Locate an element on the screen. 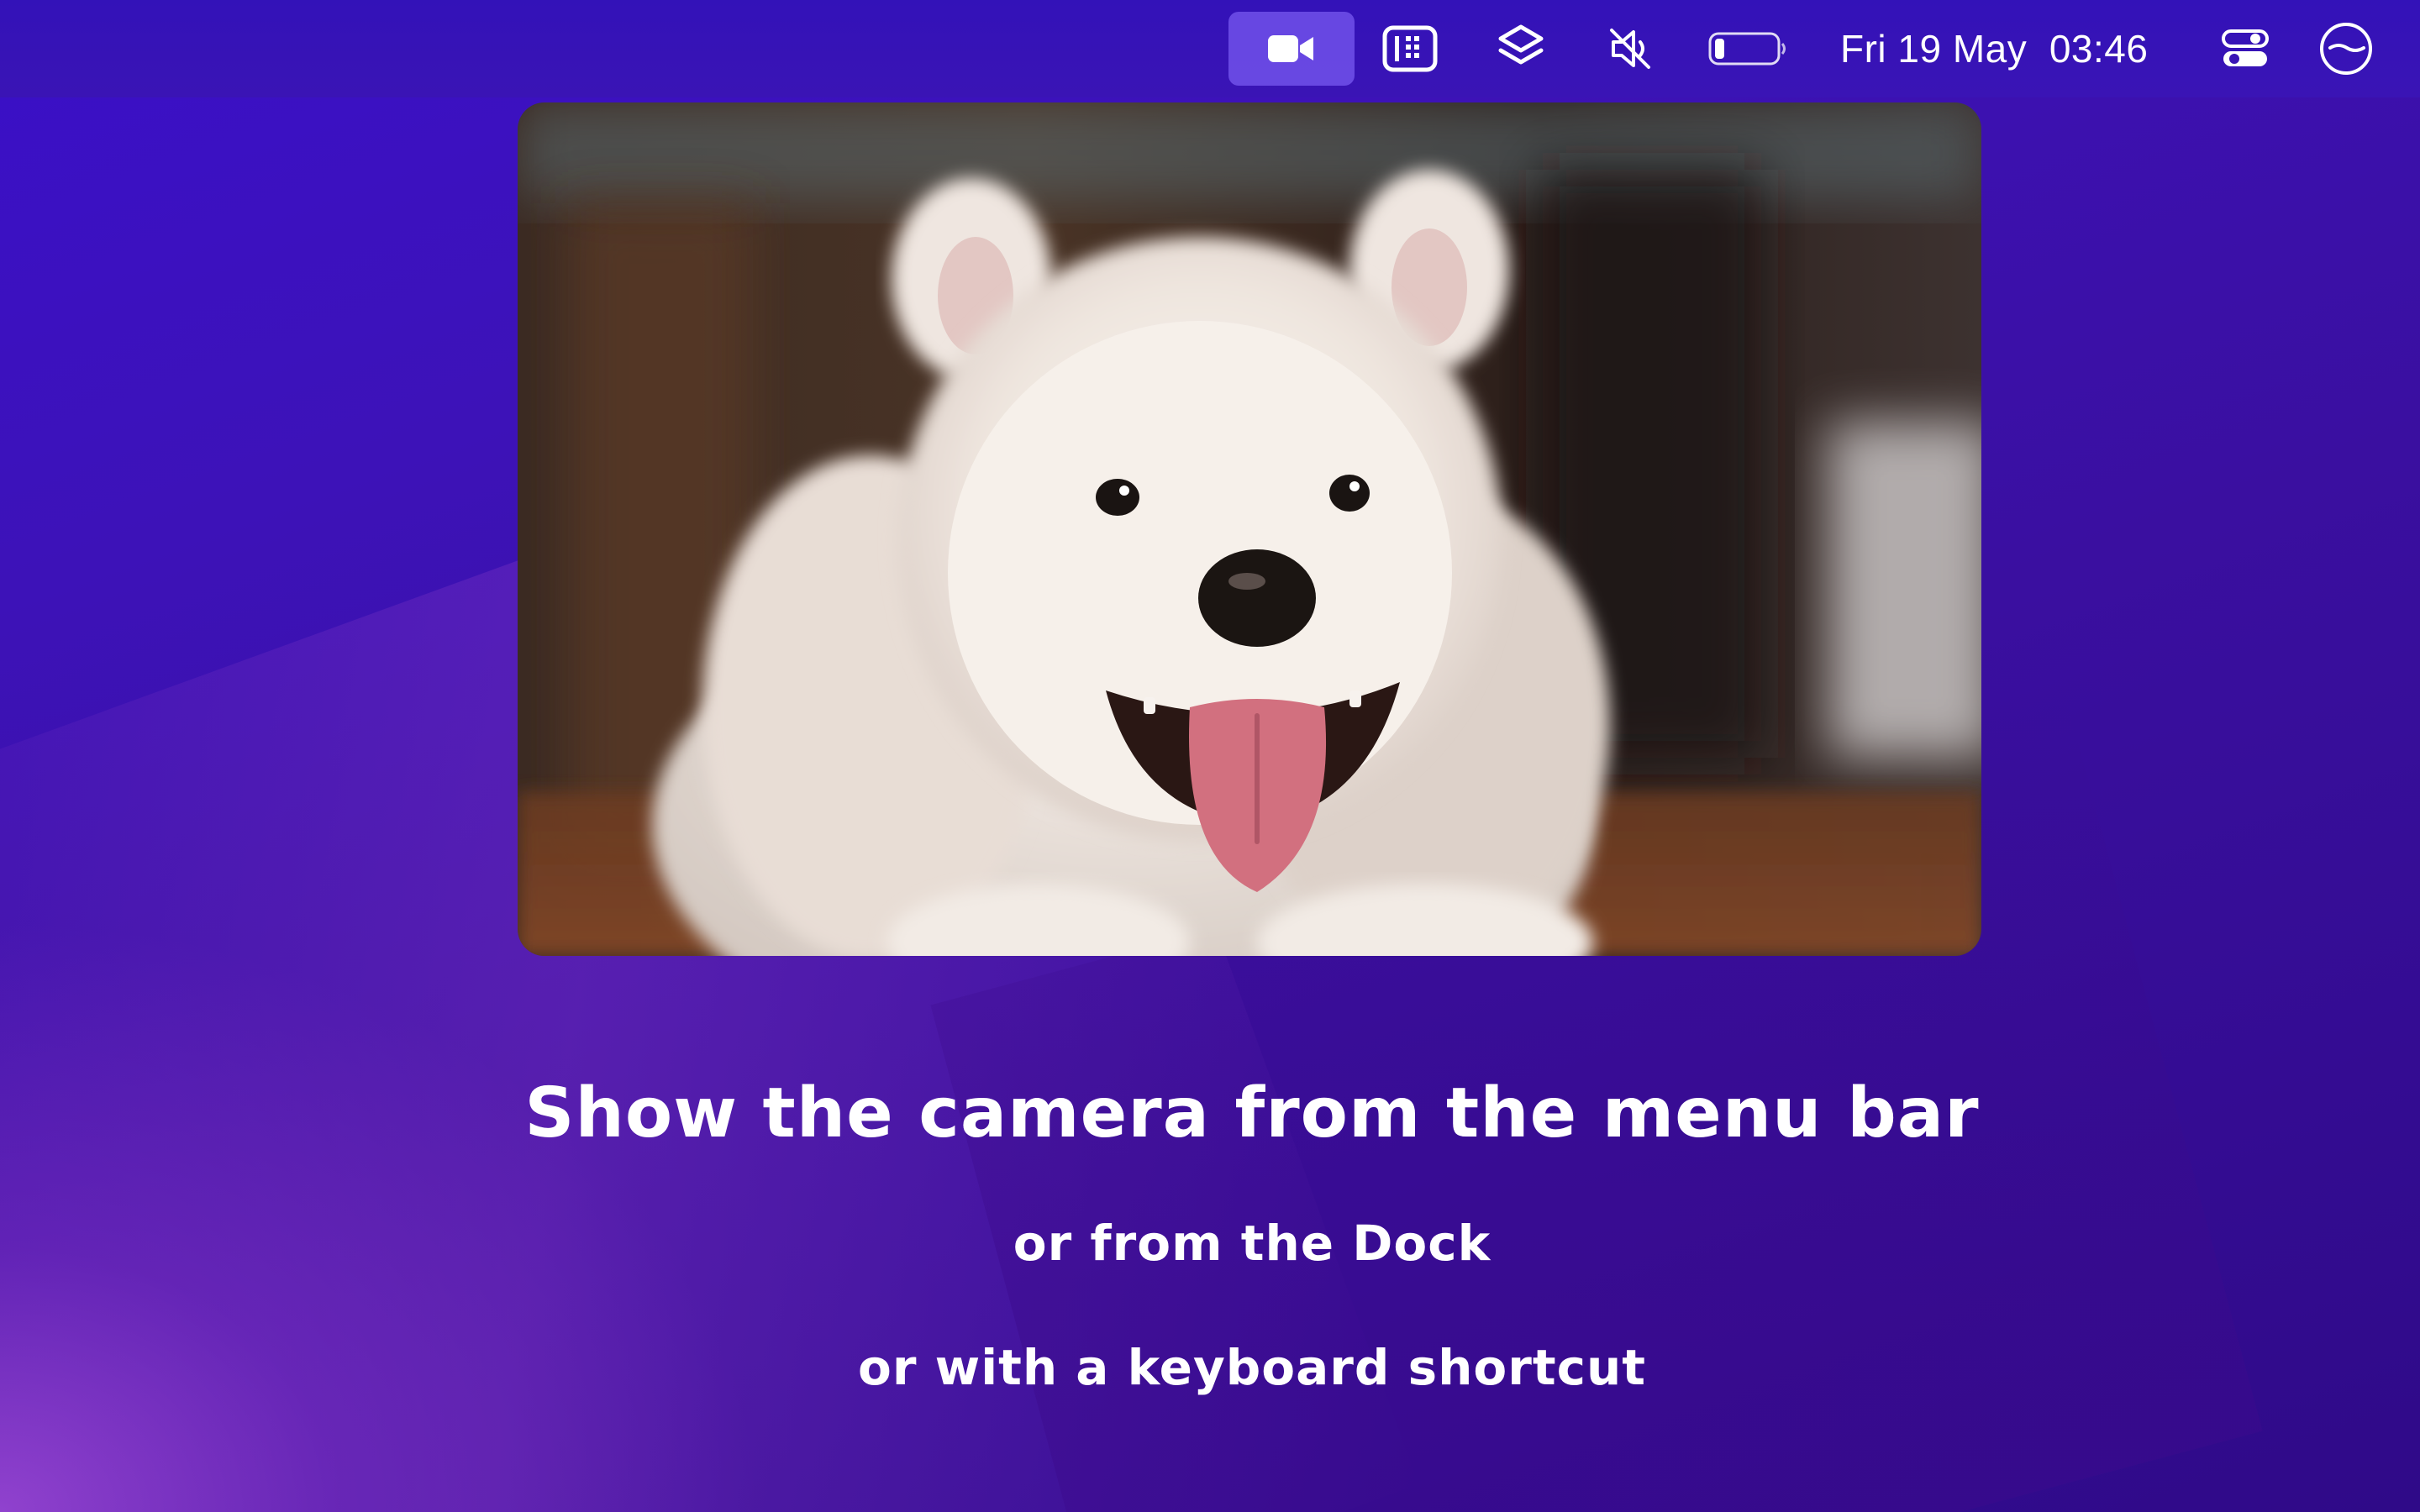  video-camera-icon is located at coordinates (1290, 48).